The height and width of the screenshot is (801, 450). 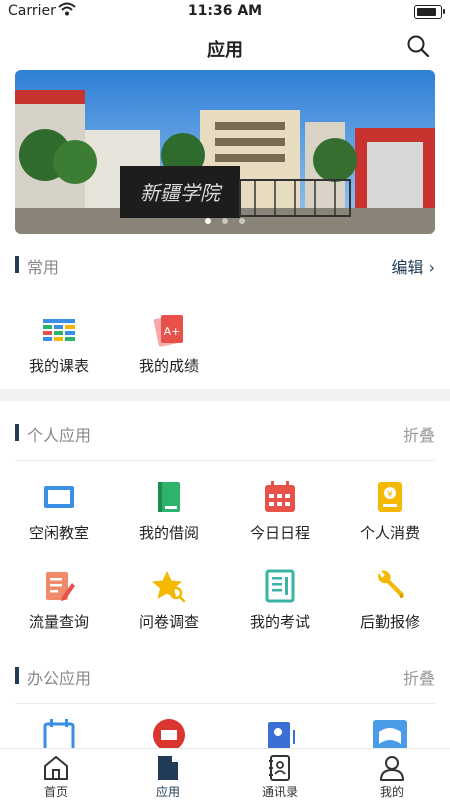 I want to click on mail-icon, so click(x=169, y=733).